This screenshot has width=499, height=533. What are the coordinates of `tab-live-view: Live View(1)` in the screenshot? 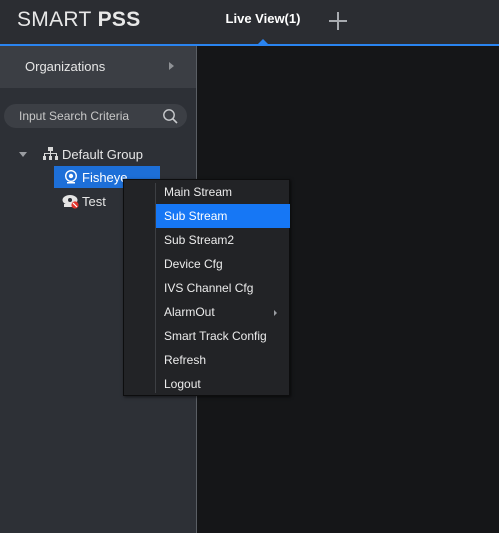 It's located at (263, 22).